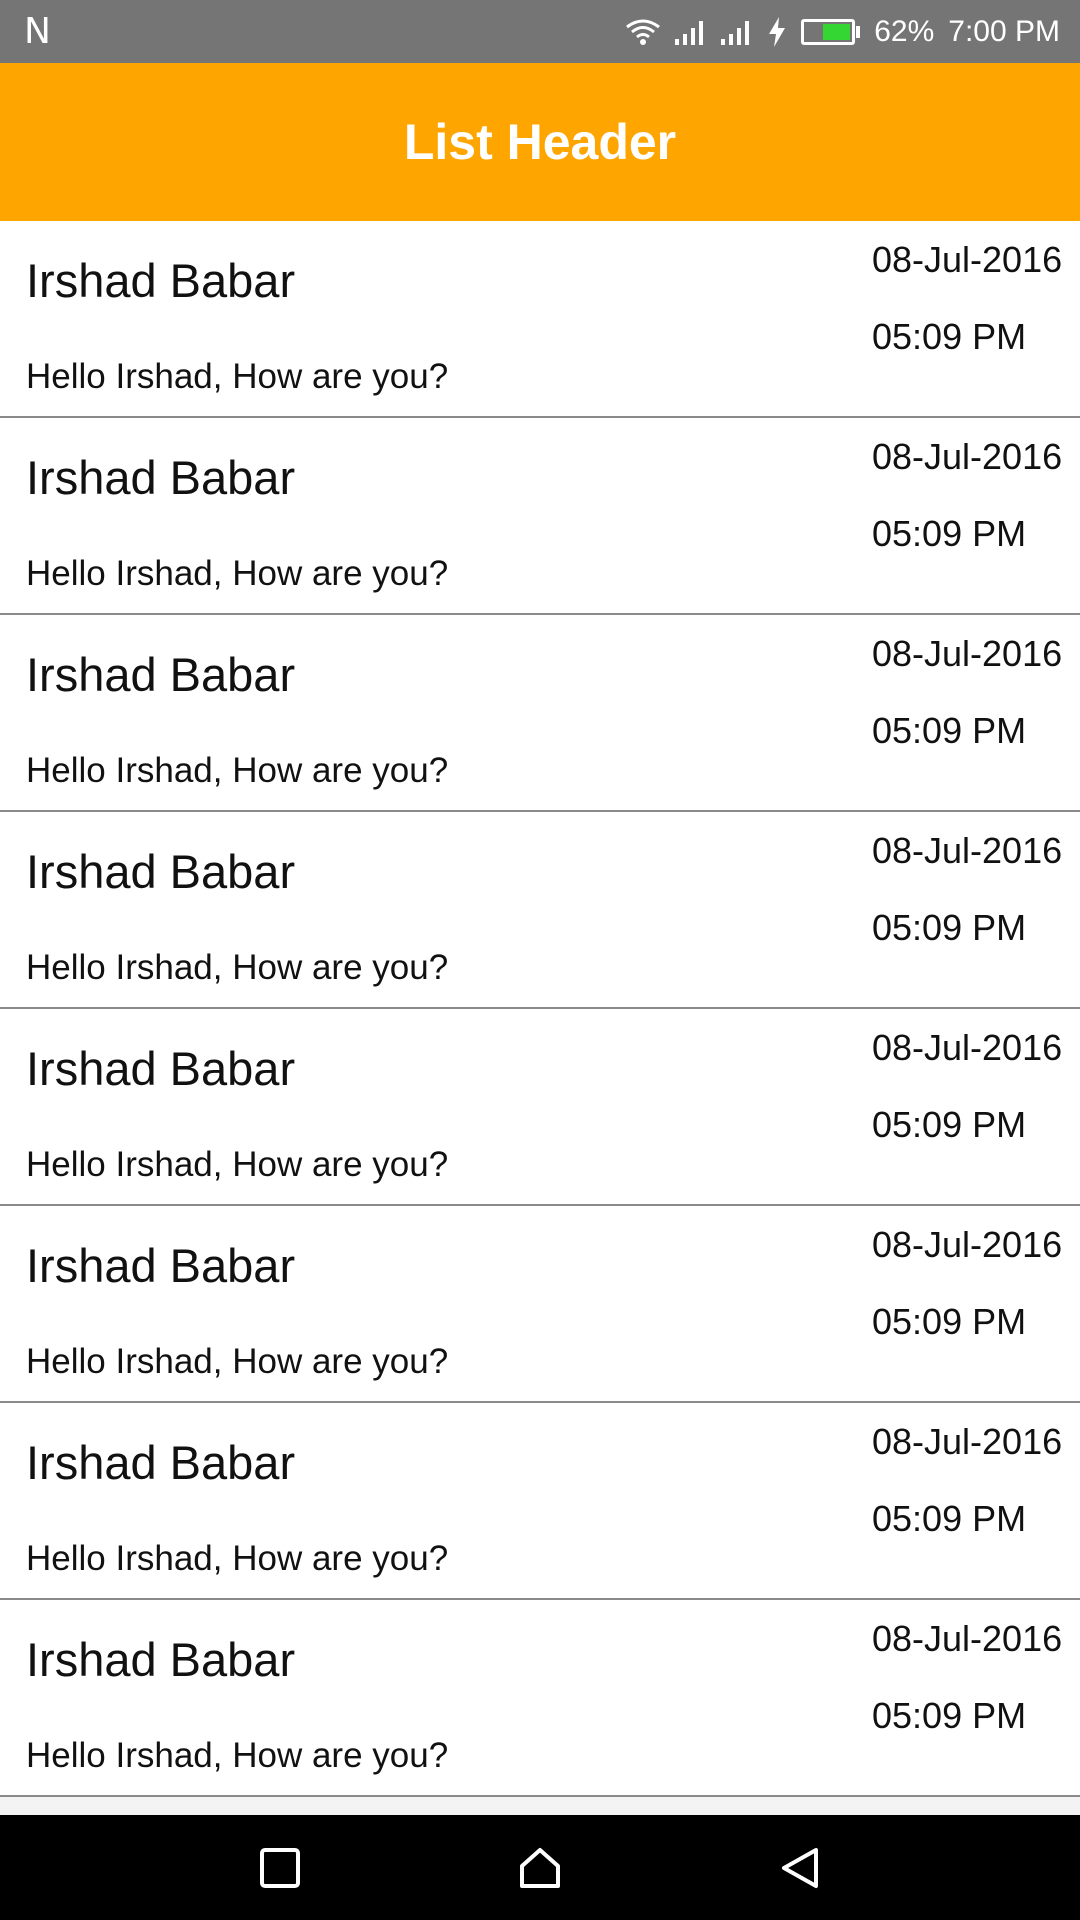 The height and width of the screenshot is (1920, 1080). What do you see at coordinates (904, 31) in the screenshot?
I see `battery-percent: 62%` at bounding box center [904, 31].